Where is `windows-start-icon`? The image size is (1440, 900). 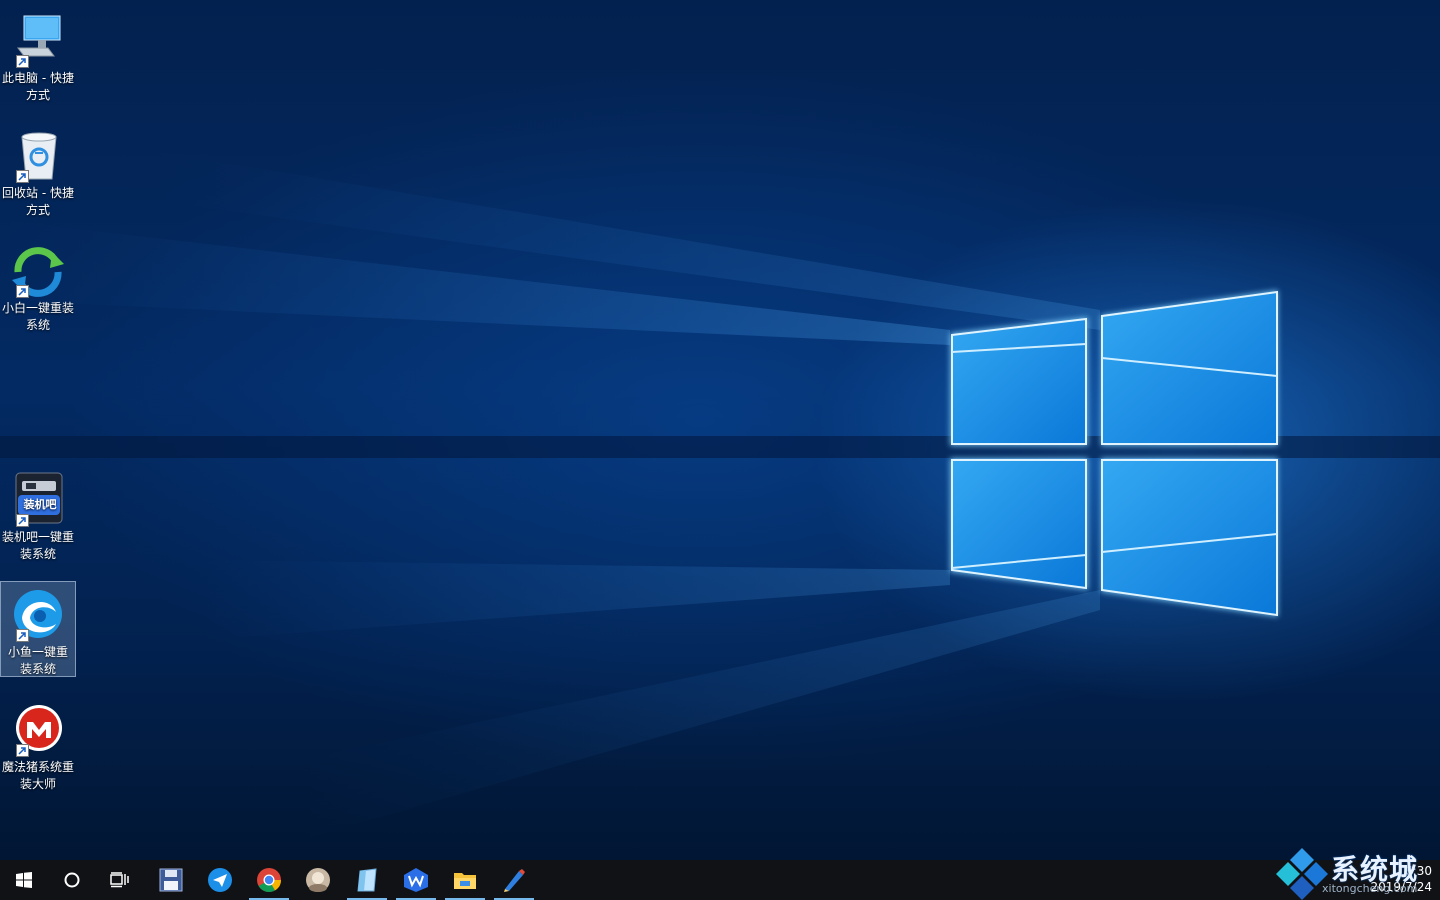
windows-start-icon is located at coordinates (24, 880).